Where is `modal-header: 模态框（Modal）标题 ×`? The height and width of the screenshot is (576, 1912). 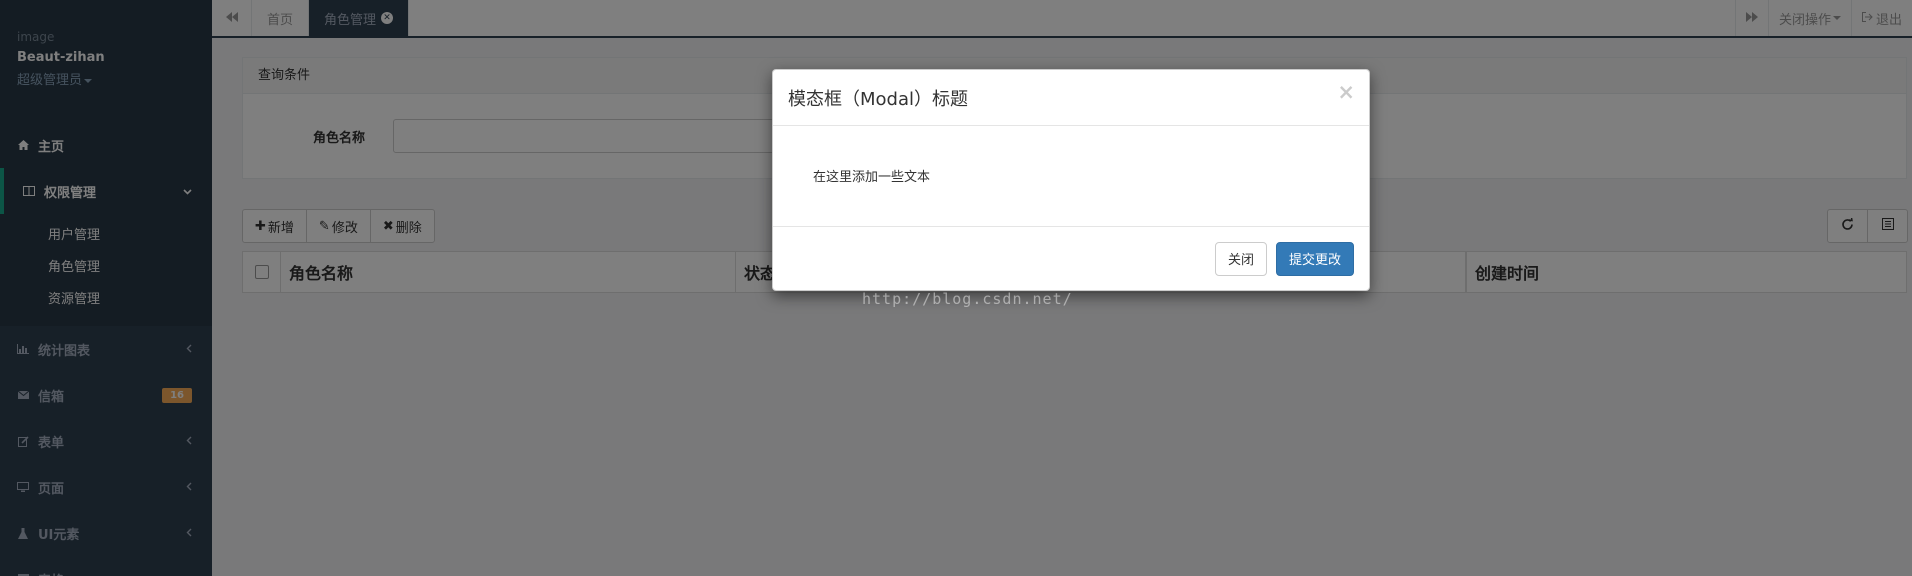 modal-header: 模态框（Modal）标题 × is located at coordinates (1071, 98).